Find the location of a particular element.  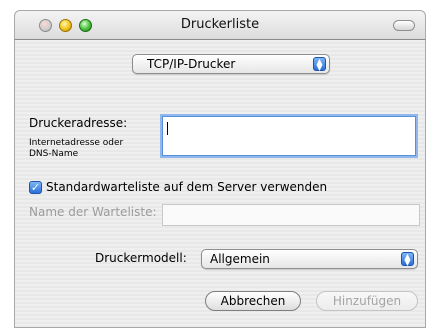

printer-model-label: Druckermodell: is located at coordinates (141, 258).